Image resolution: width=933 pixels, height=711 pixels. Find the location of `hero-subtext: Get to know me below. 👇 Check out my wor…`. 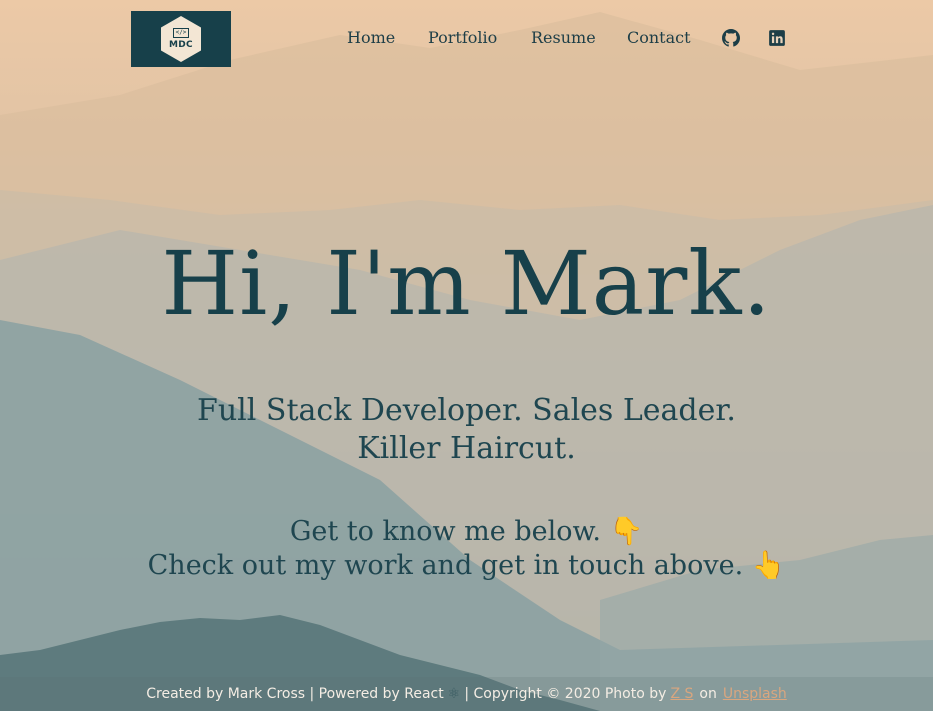

hero-subtext: Get to know me below. 👇 Check out my wor… is located at coordinates (466, 549).